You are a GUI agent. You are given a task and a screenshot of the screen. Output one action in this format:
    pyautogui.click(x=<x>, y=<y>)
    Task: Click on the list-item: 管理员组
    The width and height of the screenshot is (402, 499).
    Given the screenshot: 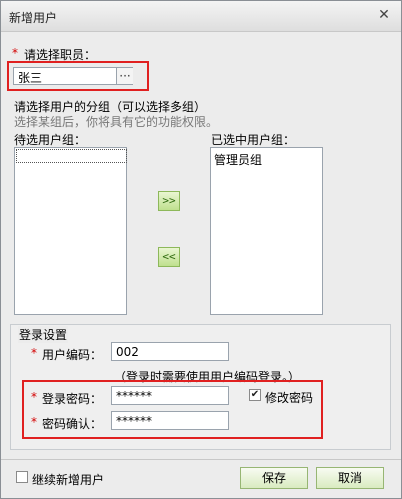 What is the action you would take?
    pyautogui.click(x=266, y=159)
    